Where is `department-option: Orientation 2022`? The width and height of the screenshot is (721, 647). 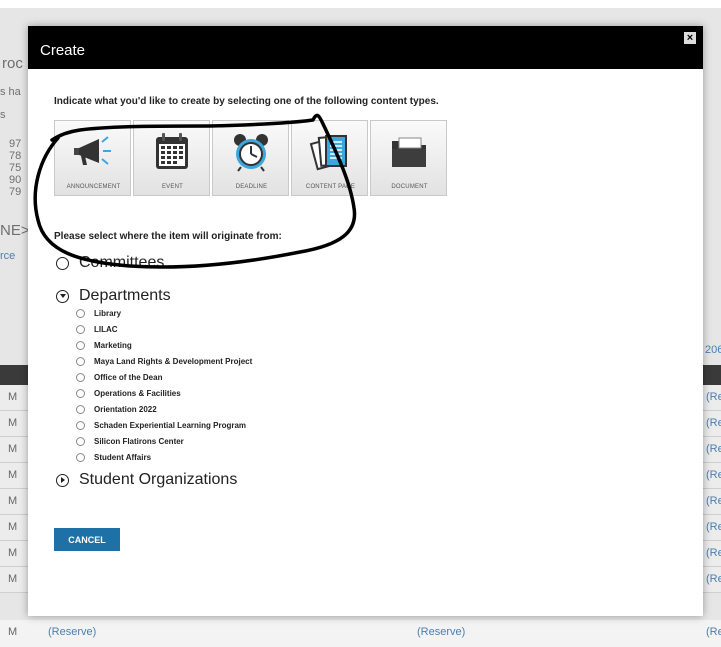 department-option: Orientation 2022 is located at coordinates (164, 409).